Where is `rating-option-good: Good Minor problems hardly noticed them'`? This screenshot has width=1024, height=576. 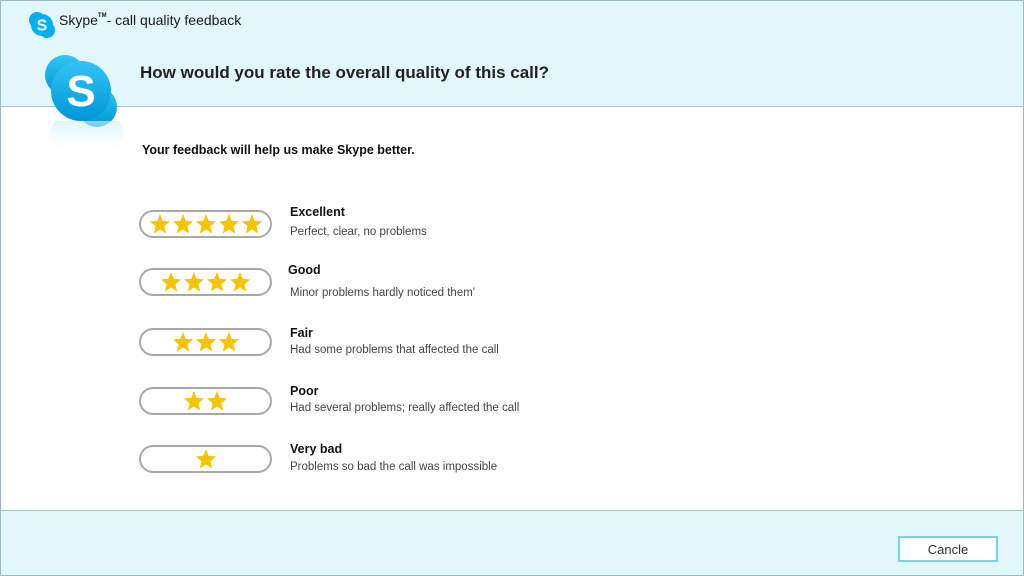 rating-option-good: Good Minor problems hardly noticed them' is located at coordinates (349, 285).